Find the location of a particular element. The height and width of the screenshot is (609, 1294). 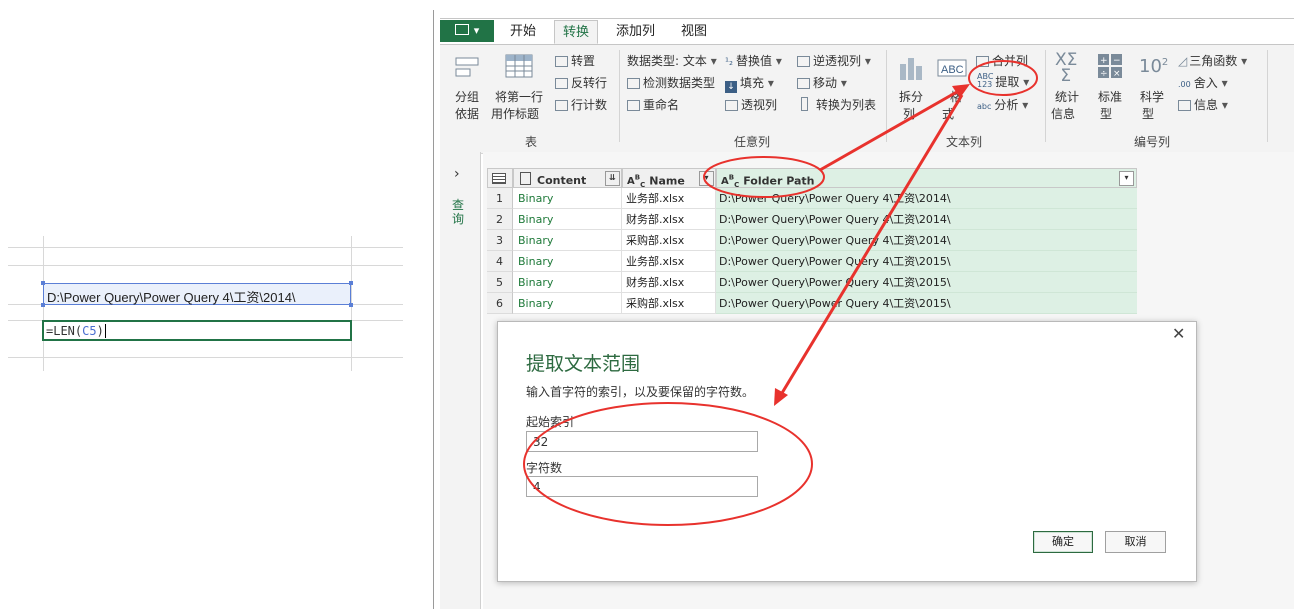

gridline is located at coordinates (205, 265).